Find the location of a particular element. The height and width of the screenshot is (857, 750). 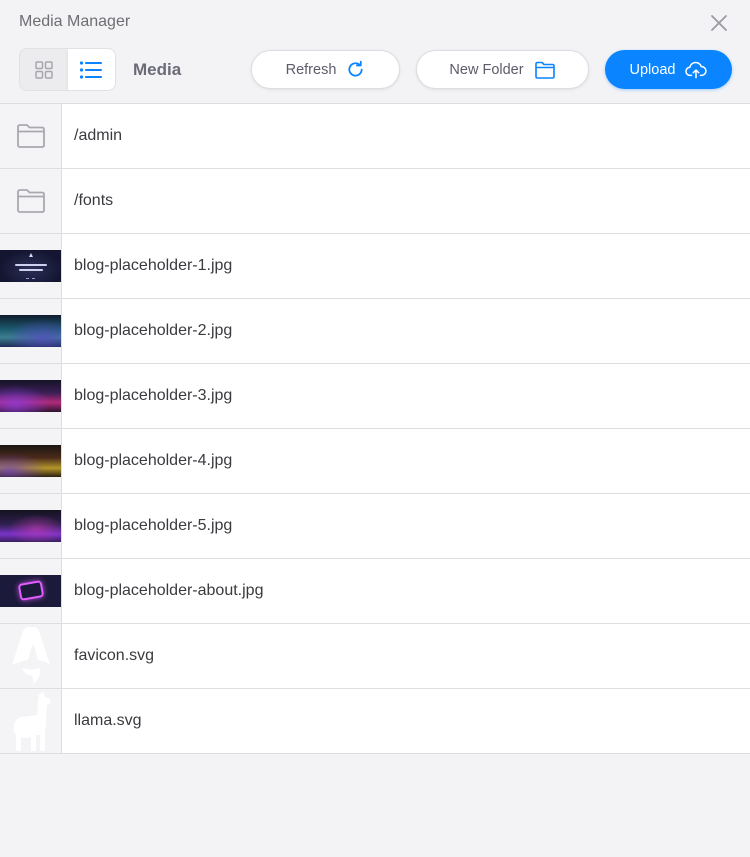

list-item: /fonts is located at coordinates (375, 201).